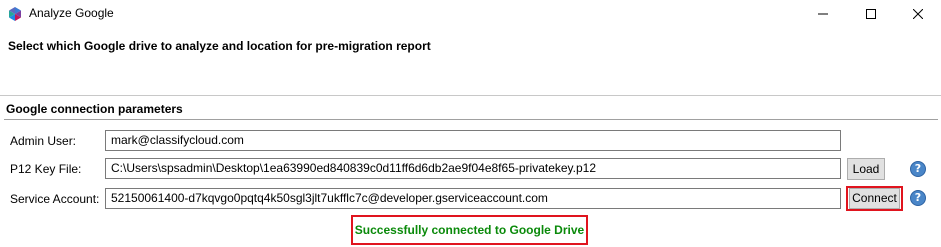 Image resolution: width=941 pixels, height=247 pixels. What do you see at coordinates (470, 14) in the screenshot?
I see `title-bar: Analyze Google` at bounding box center [470, 14].